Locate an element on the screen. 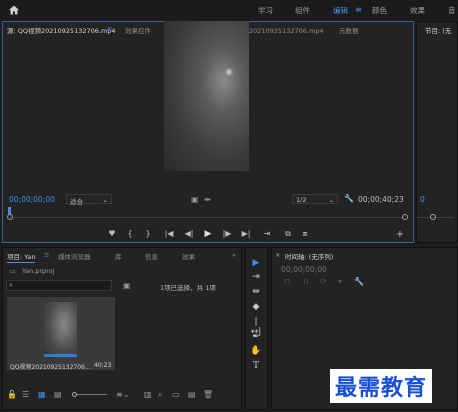  overwrite-button: ⧉ is located at coordinates (288, 234).